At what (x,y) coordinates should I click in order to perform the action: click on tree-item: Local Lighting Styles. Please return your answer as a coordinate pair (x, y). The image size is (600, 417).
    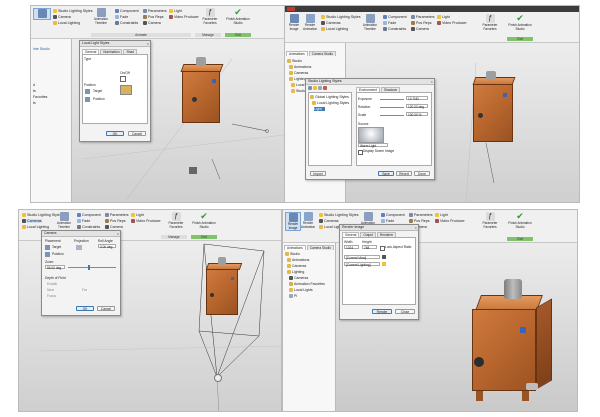
    Looking at the image, I should click on (330, 103).